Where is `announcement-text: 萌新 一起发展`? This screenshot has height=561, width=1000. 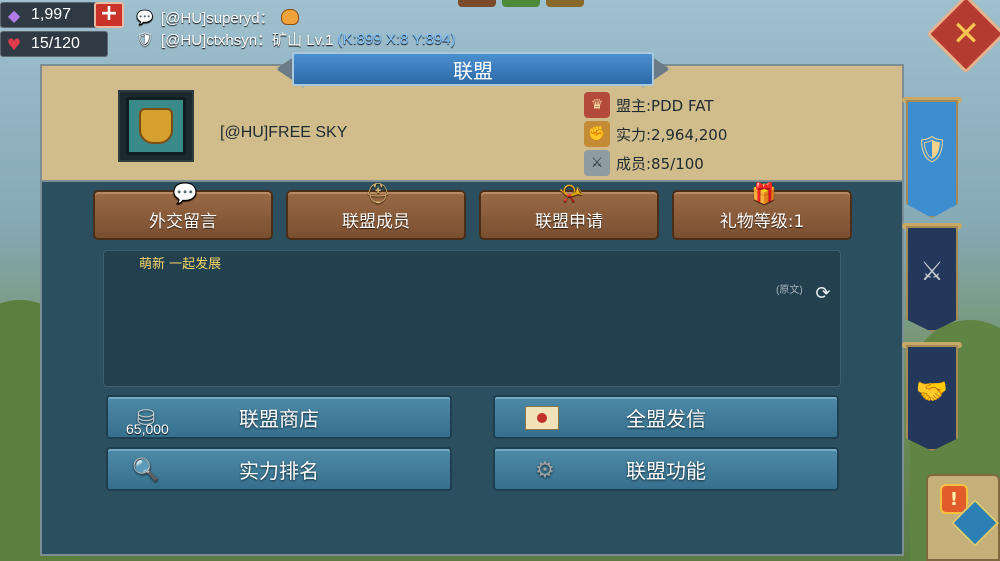 announcement-text: 萌新 一起发展 is located at coordinates (180, 264).